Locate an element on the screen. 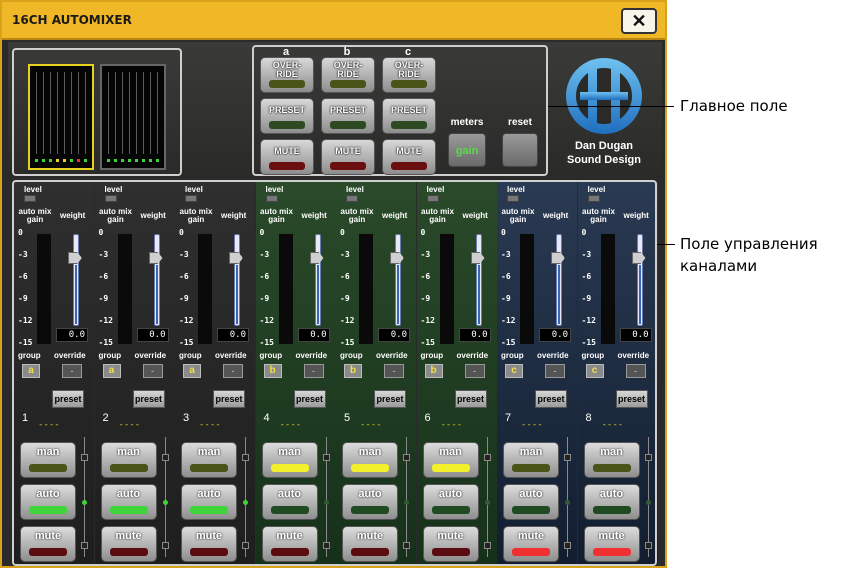 Image resolution: width=860 pixels, height=568 pixels. override-button-c: OVER- RIDE is located at coordinates (409, 75).